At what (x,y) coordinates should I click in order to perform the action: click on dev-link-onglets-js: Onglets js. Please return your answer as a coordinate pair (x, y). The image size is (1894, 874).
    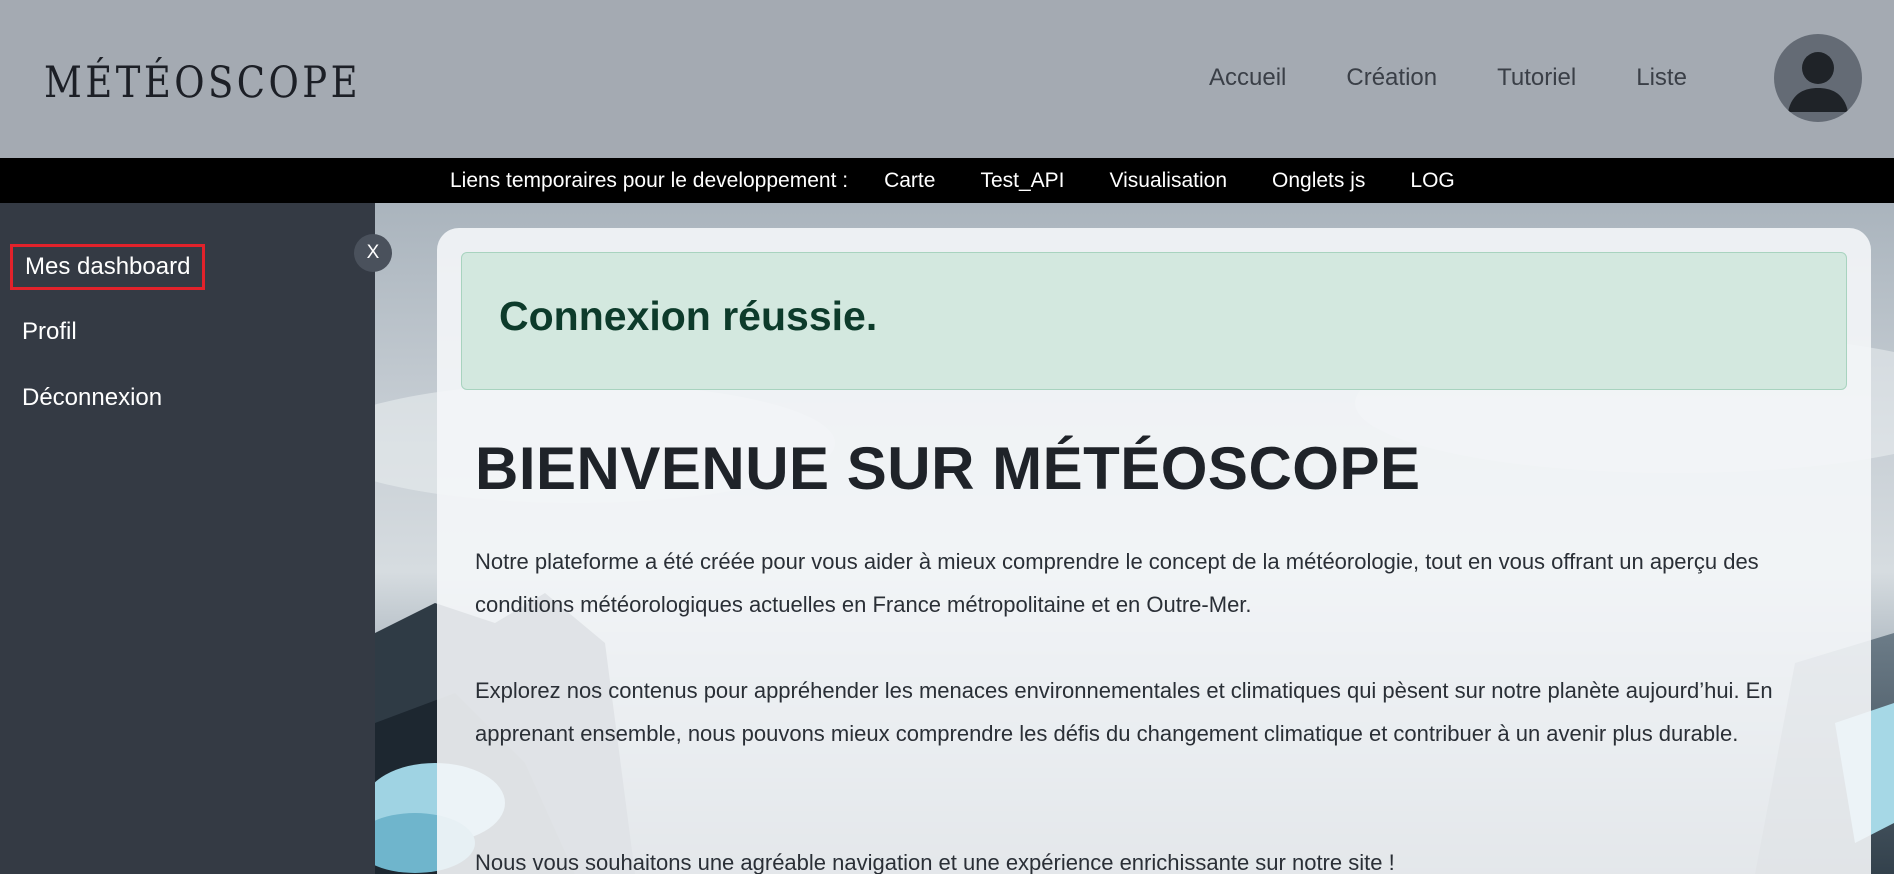
    Looking at the image, I should click on (1318, 181).